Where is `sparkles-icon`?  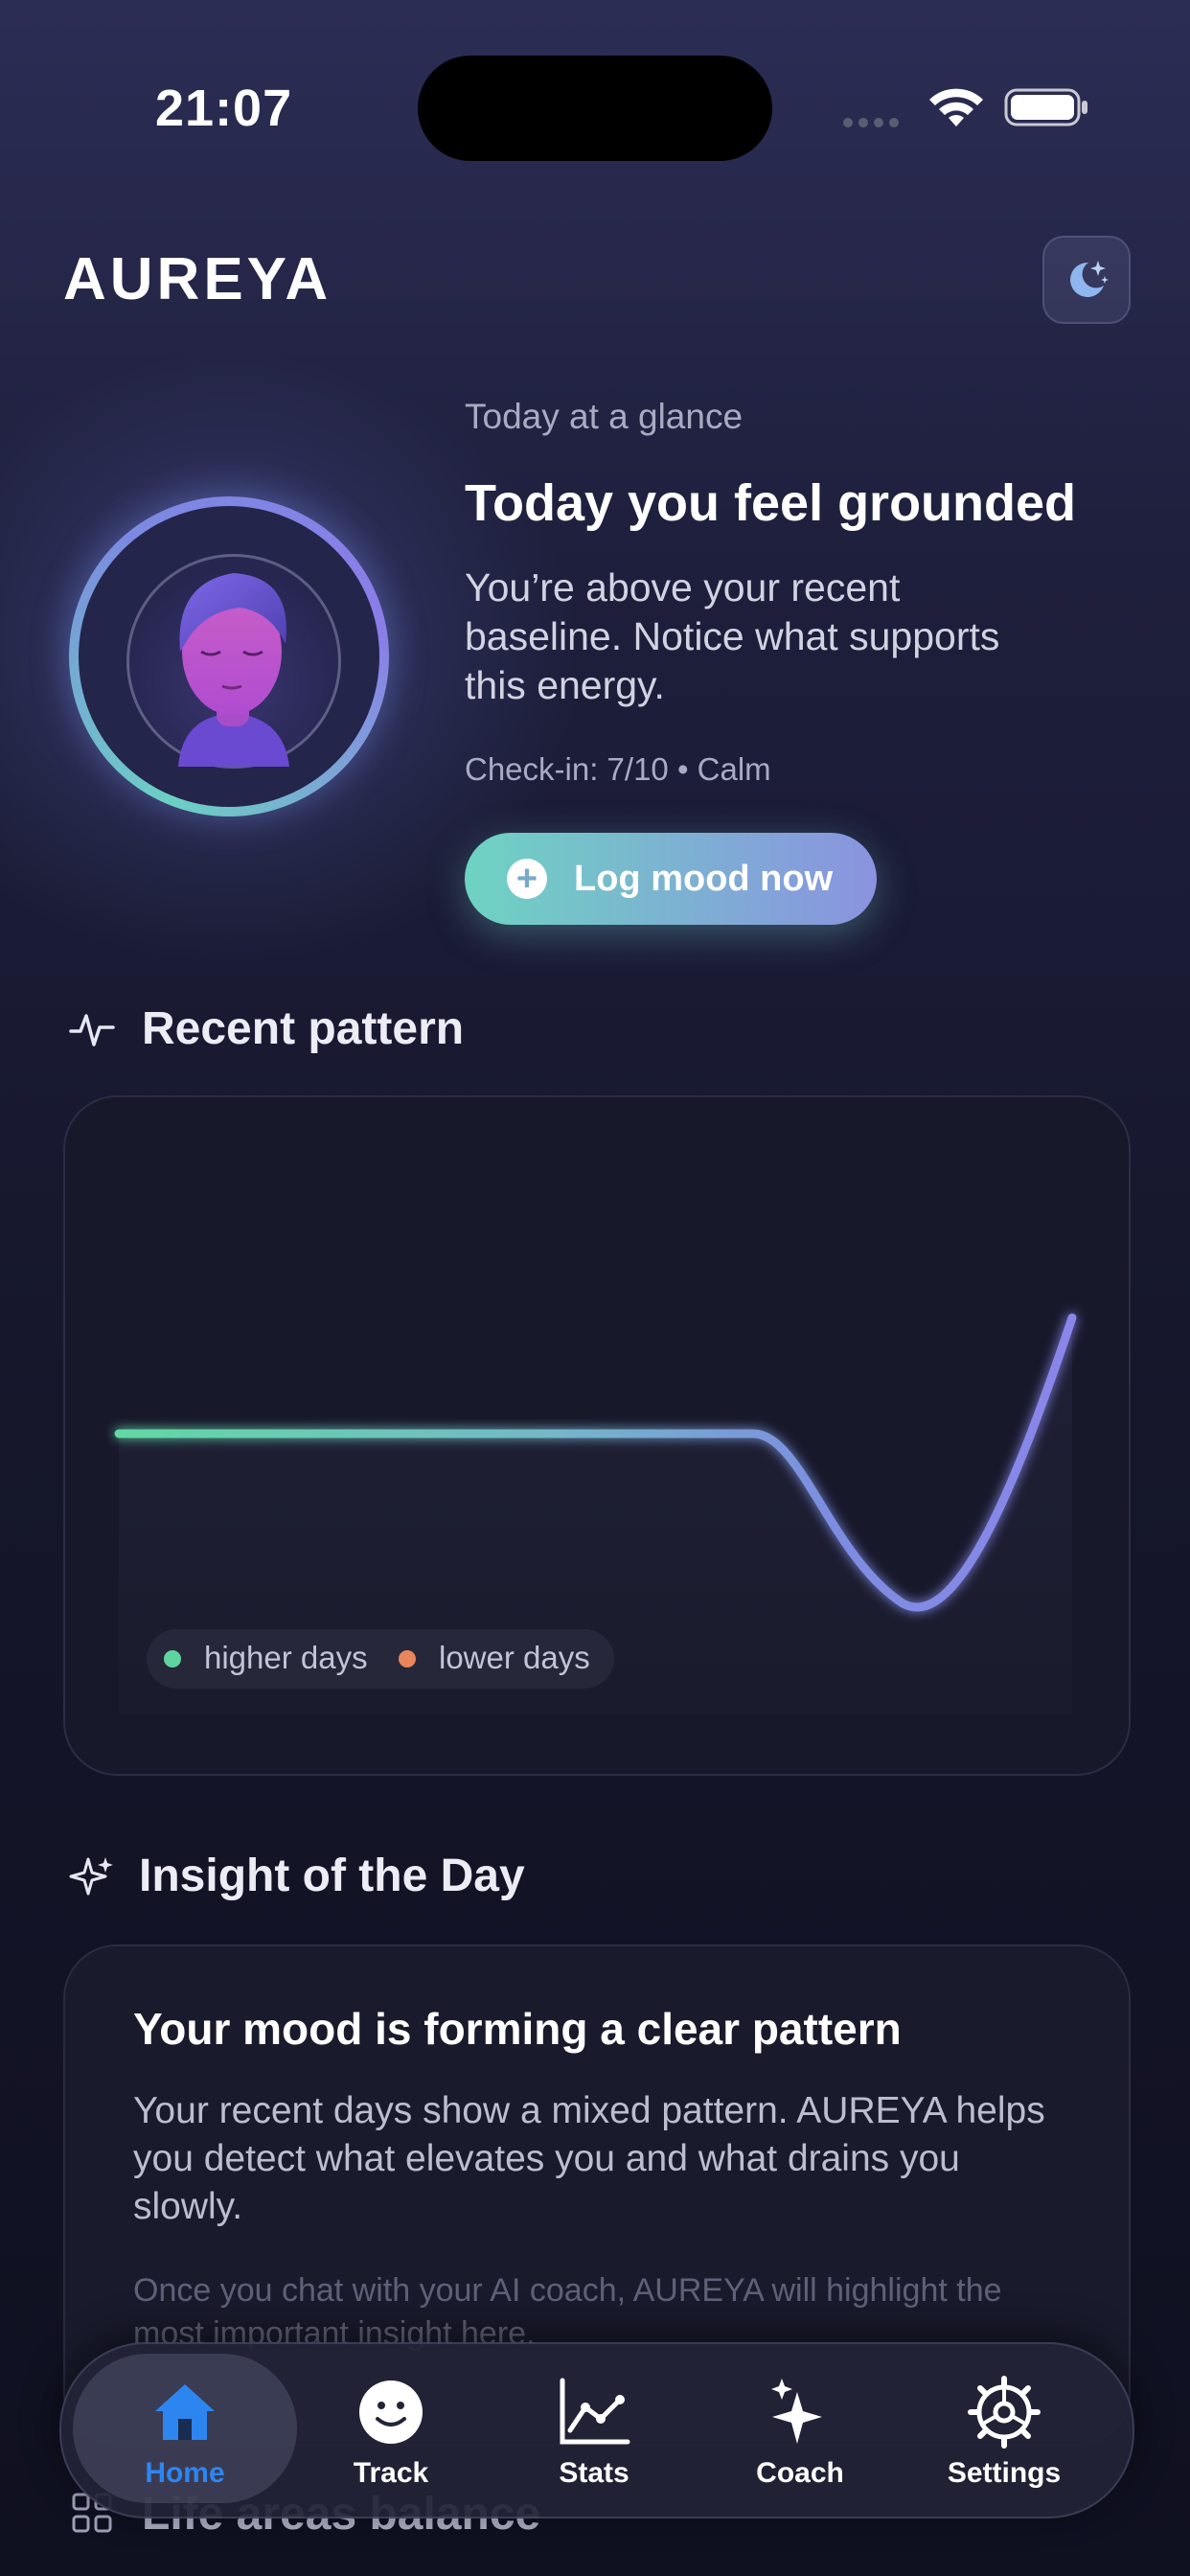
sparkles-icon is located at coordinates (796, 2411).